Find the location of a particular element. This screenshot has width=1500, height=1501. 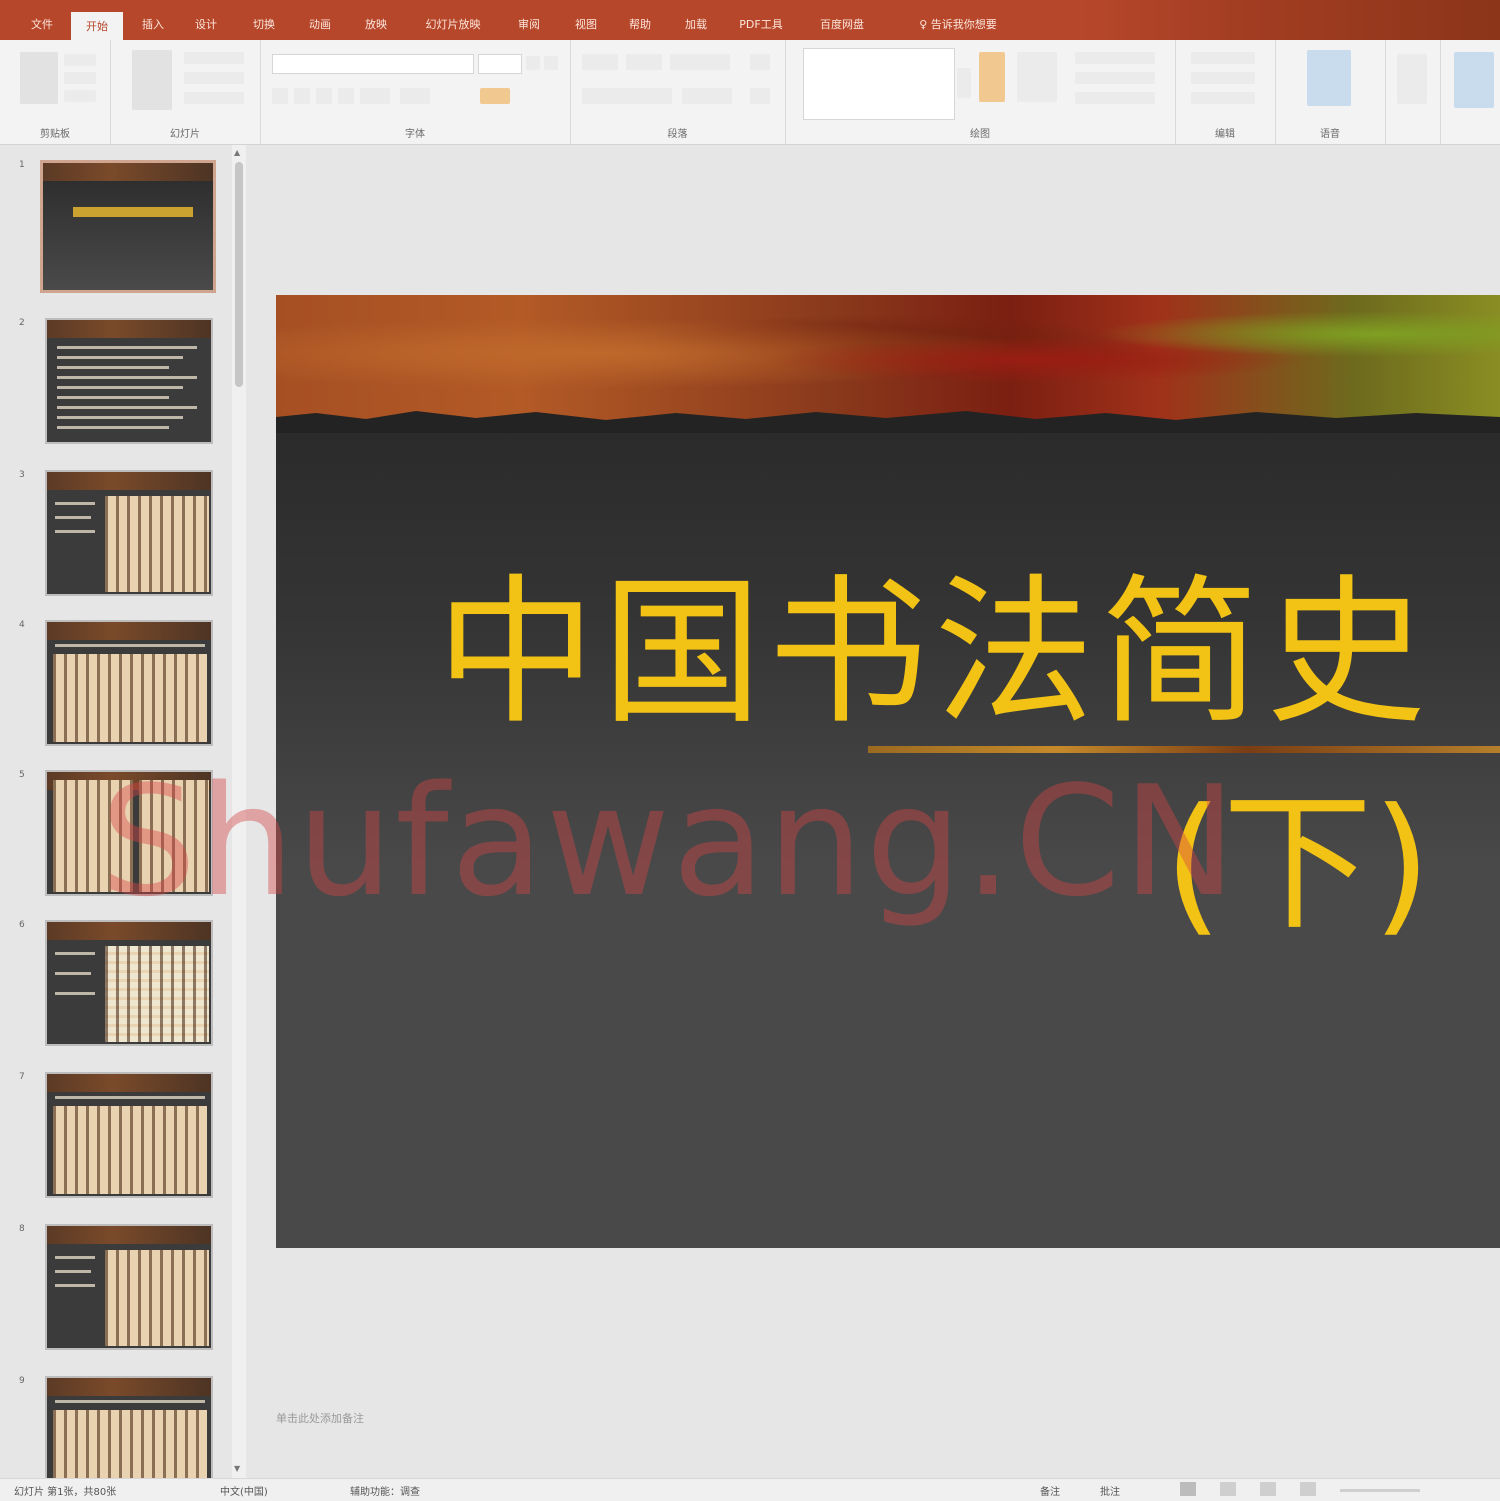

cut-button is located at coordinates (80, 60).